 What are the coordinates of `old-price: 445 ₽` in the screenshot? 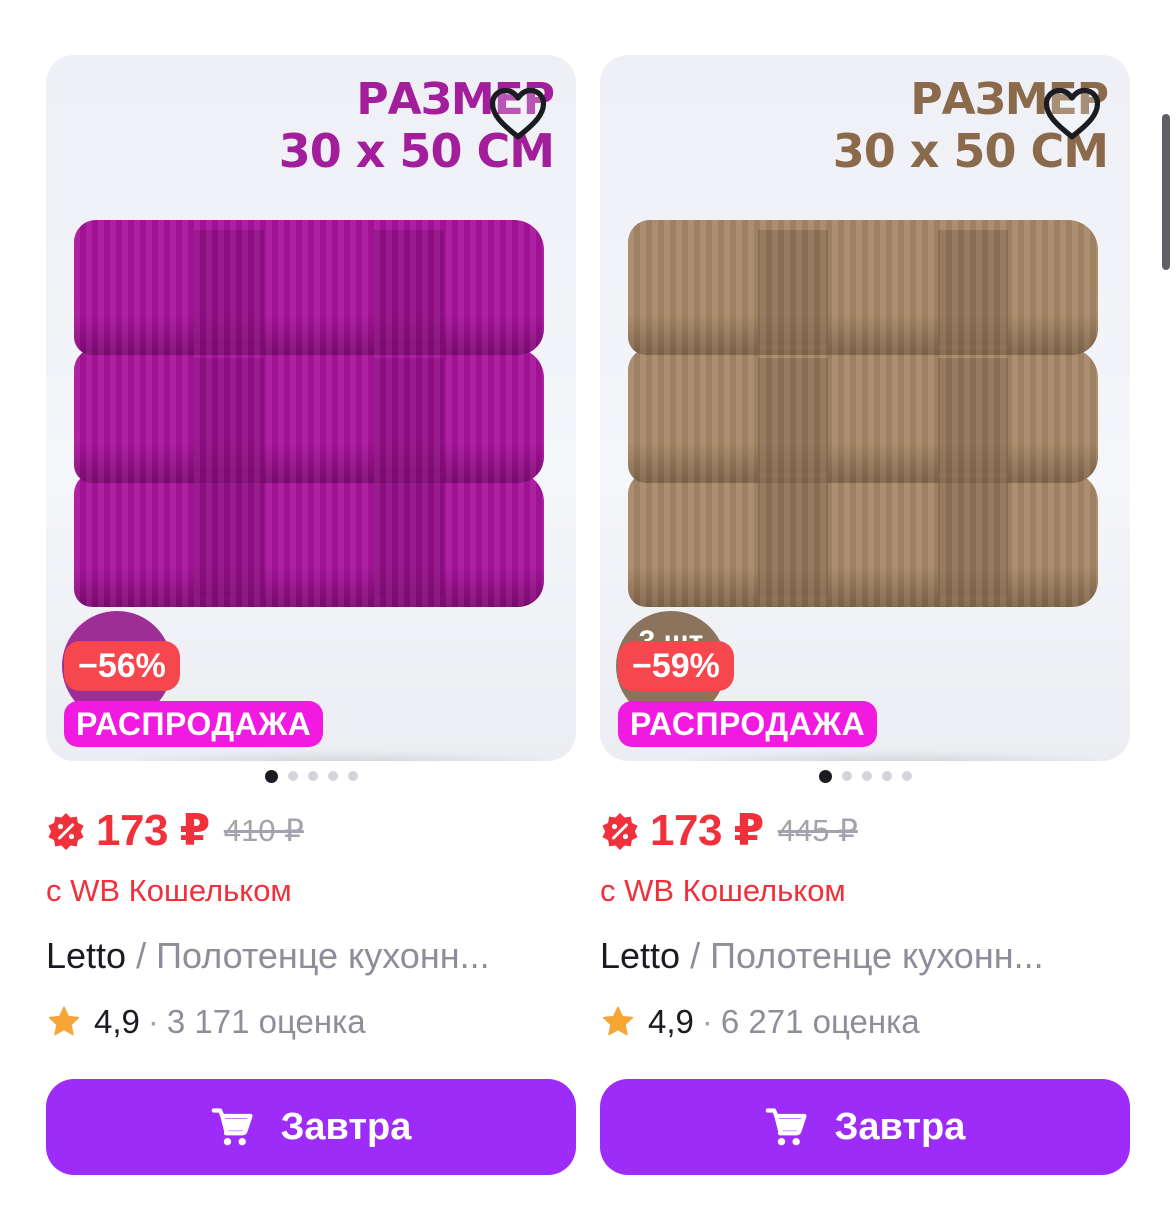 It's located at (817, 830).